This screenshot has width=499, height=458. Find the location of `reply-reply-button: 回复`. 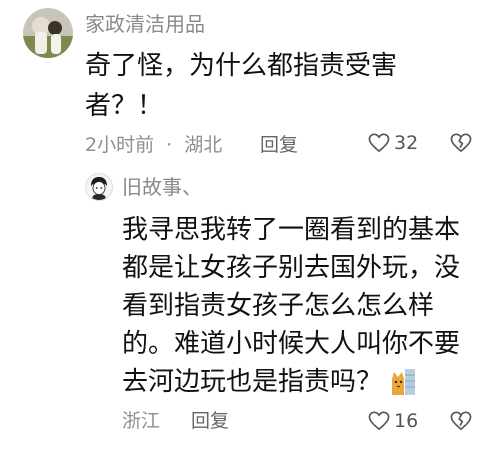

reply-reply-button: 回复 is located at coordinates (210, 421).